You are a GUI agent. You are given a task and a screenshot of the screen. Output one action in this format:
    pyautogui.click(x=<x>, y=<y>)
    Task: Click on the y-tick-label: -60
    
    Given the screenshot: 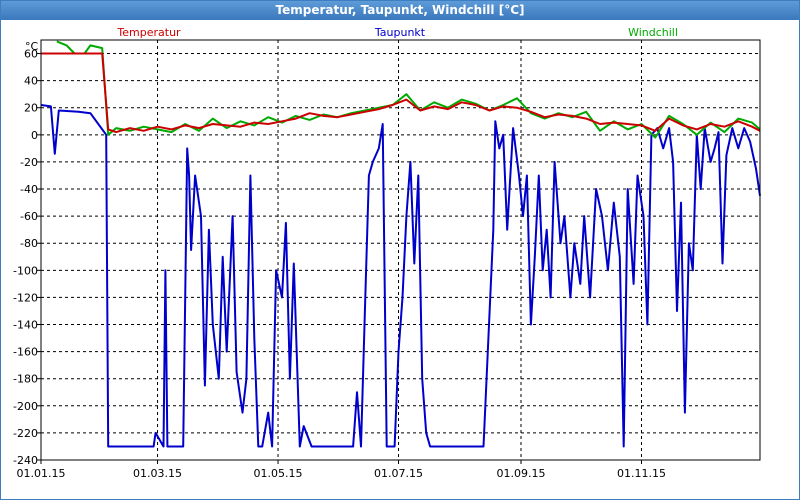 What is the action you would take?
    pyautogui.click(x=29, y=216)
    